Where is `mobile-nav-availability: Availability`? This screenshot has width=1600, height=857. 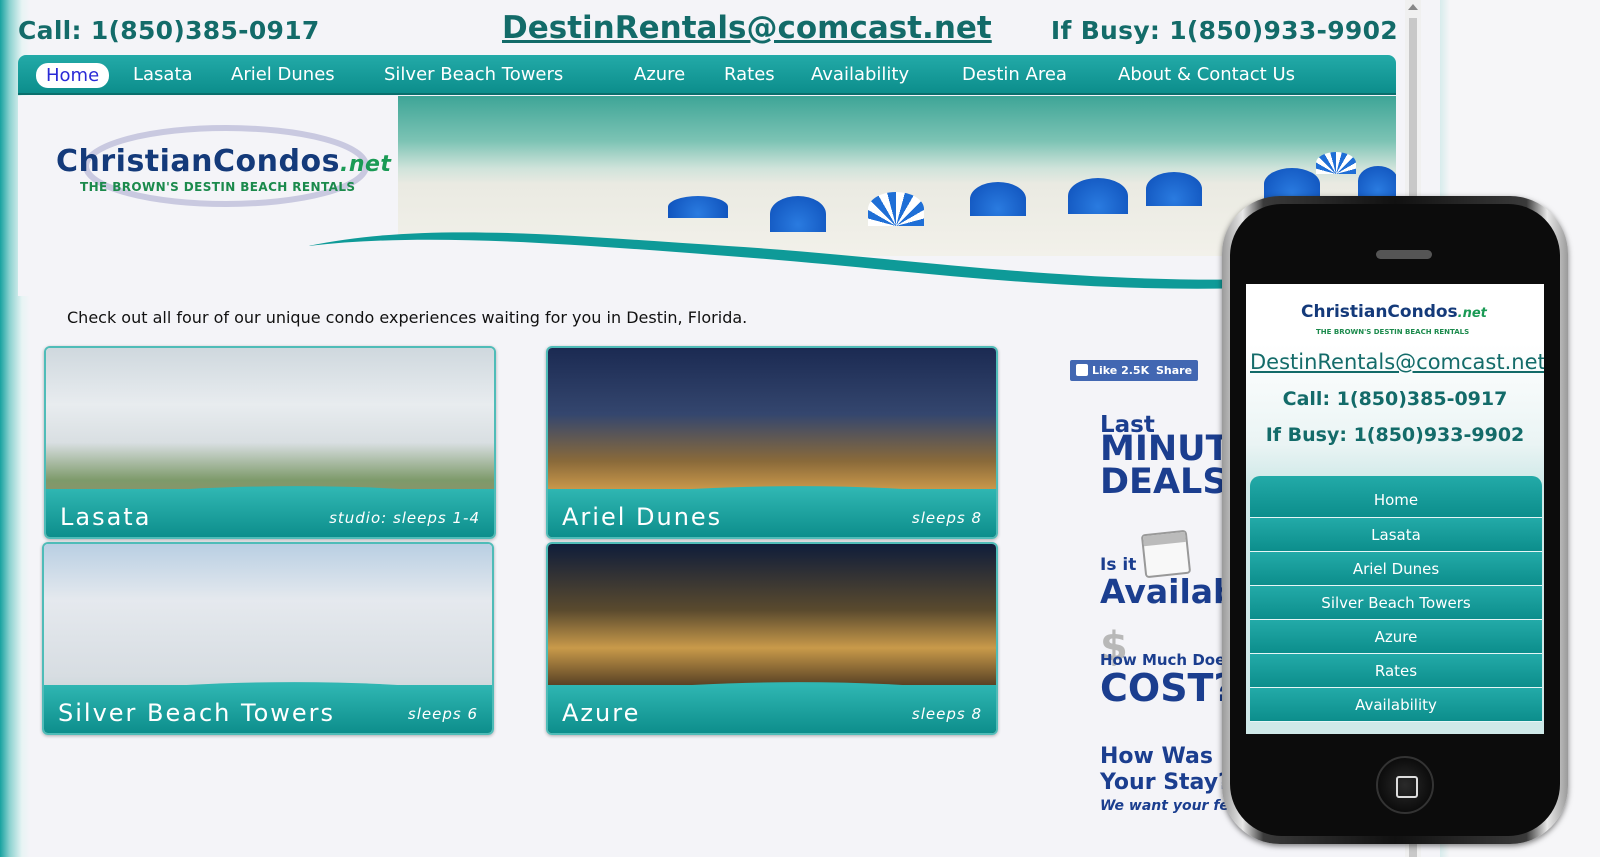
mobile-nav-availability: Availability is located at coordinates (1396, 705).